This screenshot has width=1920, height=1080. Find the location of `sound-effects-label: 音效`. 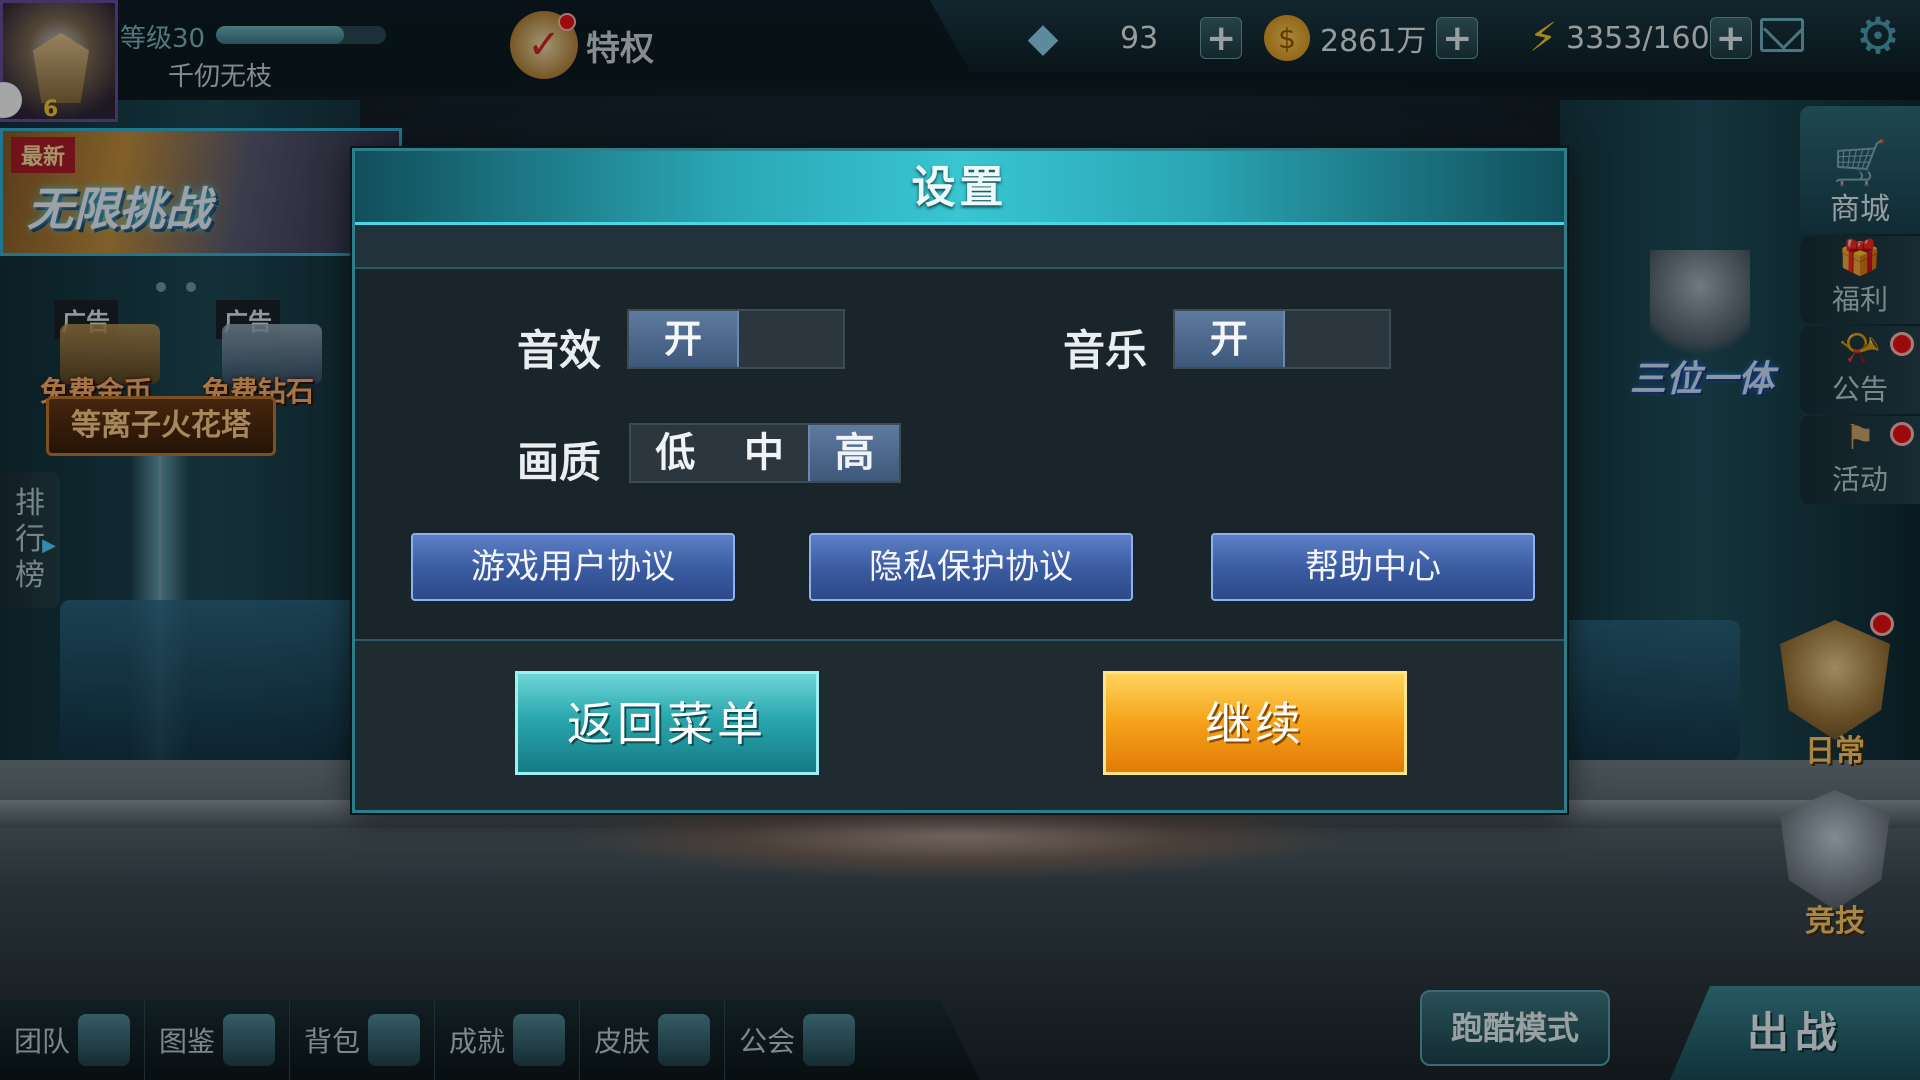

sound-effects-label: 音效 is located at coordinates (559, 350).